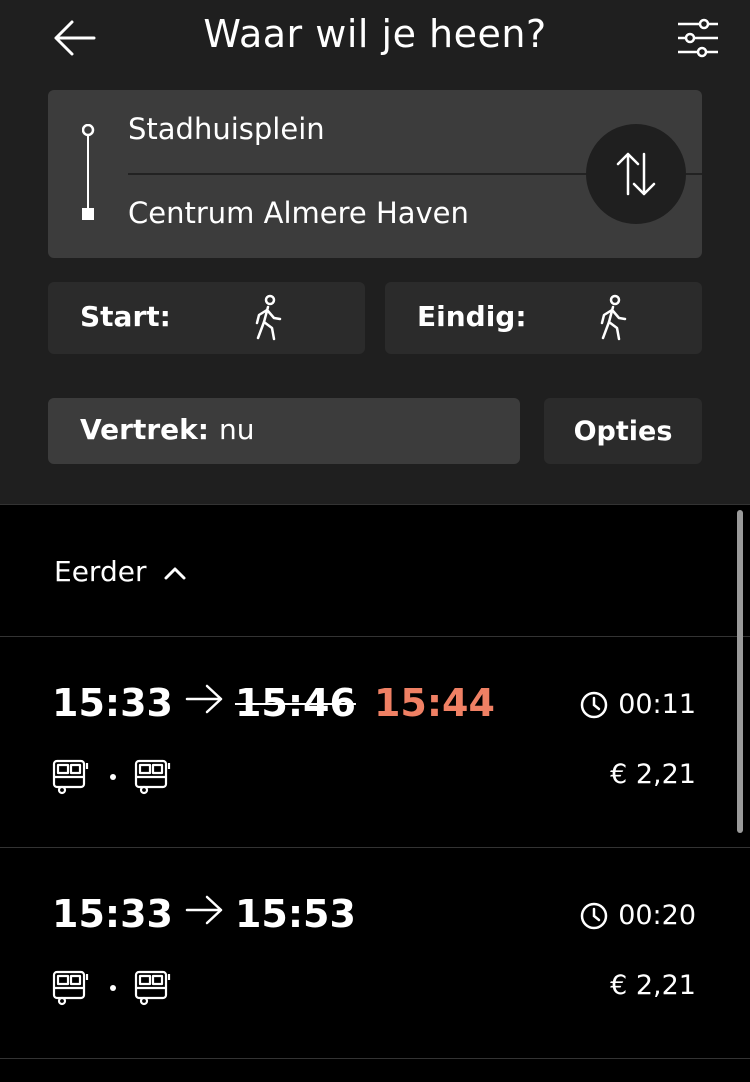 The width and height of the screenshot is (750, 1082). I want to click on trip-duration: 00:20, so click(638, 915).